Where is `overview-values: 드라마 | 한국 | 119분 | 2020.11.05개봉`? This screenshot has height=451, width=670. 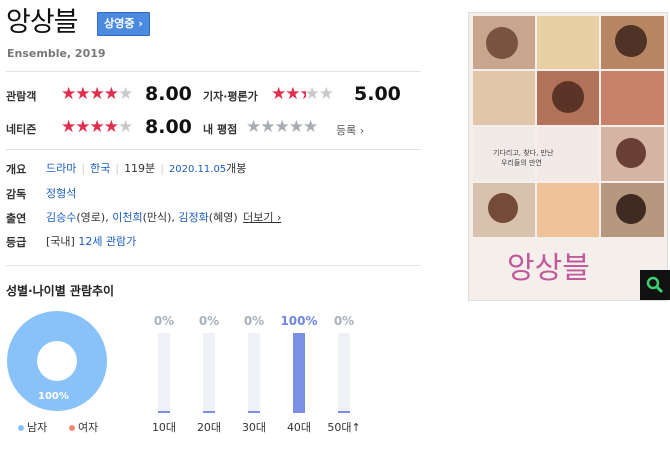 overview-values: 드라마 | 한국 | 119분 | 2020.11.05개봉 is located at coordinates (146, 168).